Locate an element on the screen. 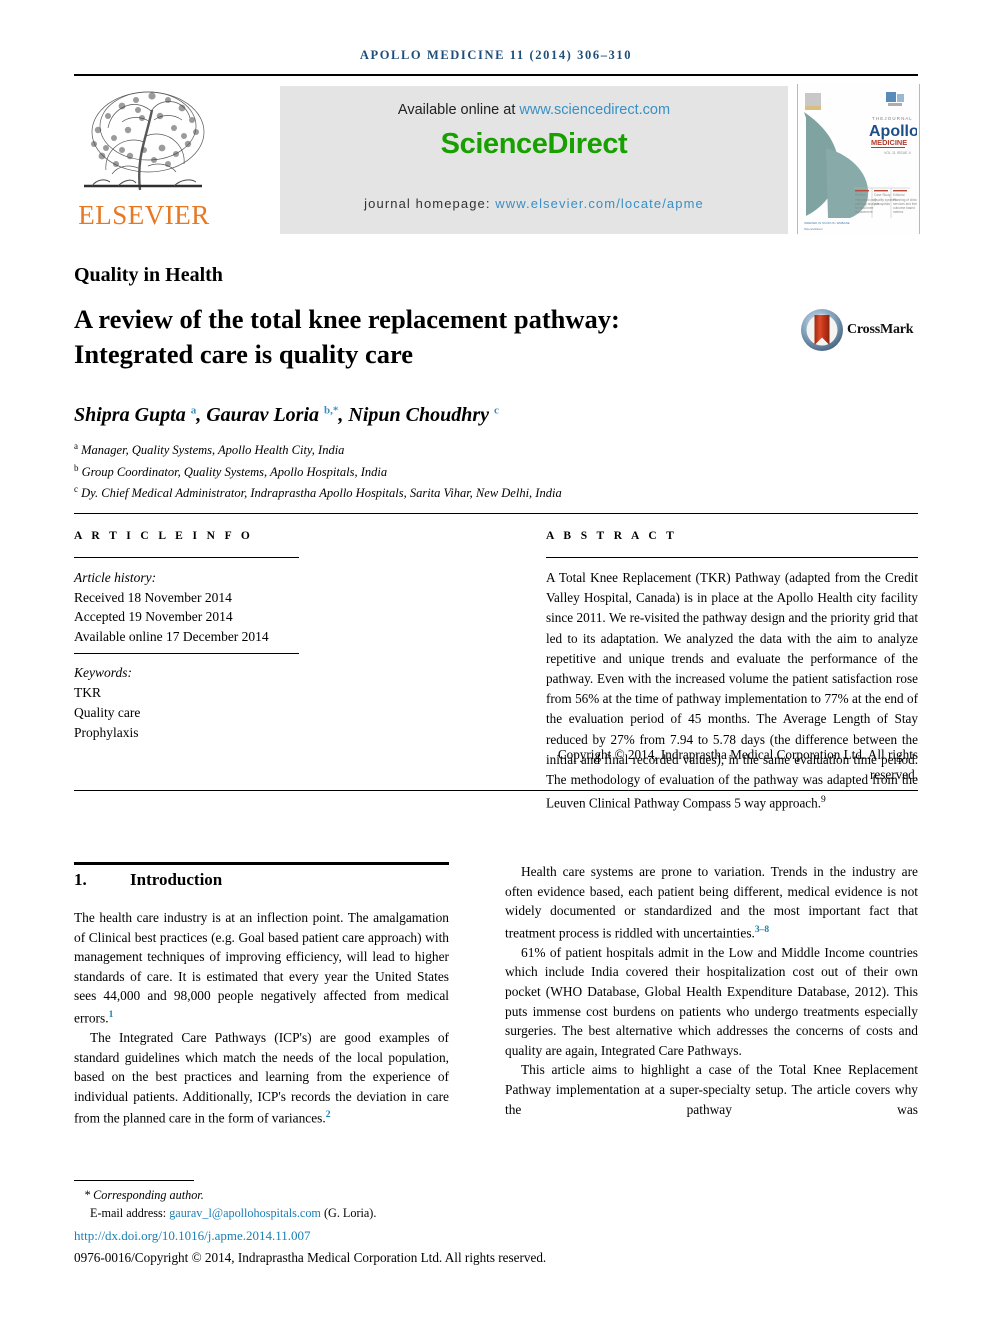 This screenshot has width=992, height=1323. crossmark-badge: CrossMark is located at coordinates (857, 332).